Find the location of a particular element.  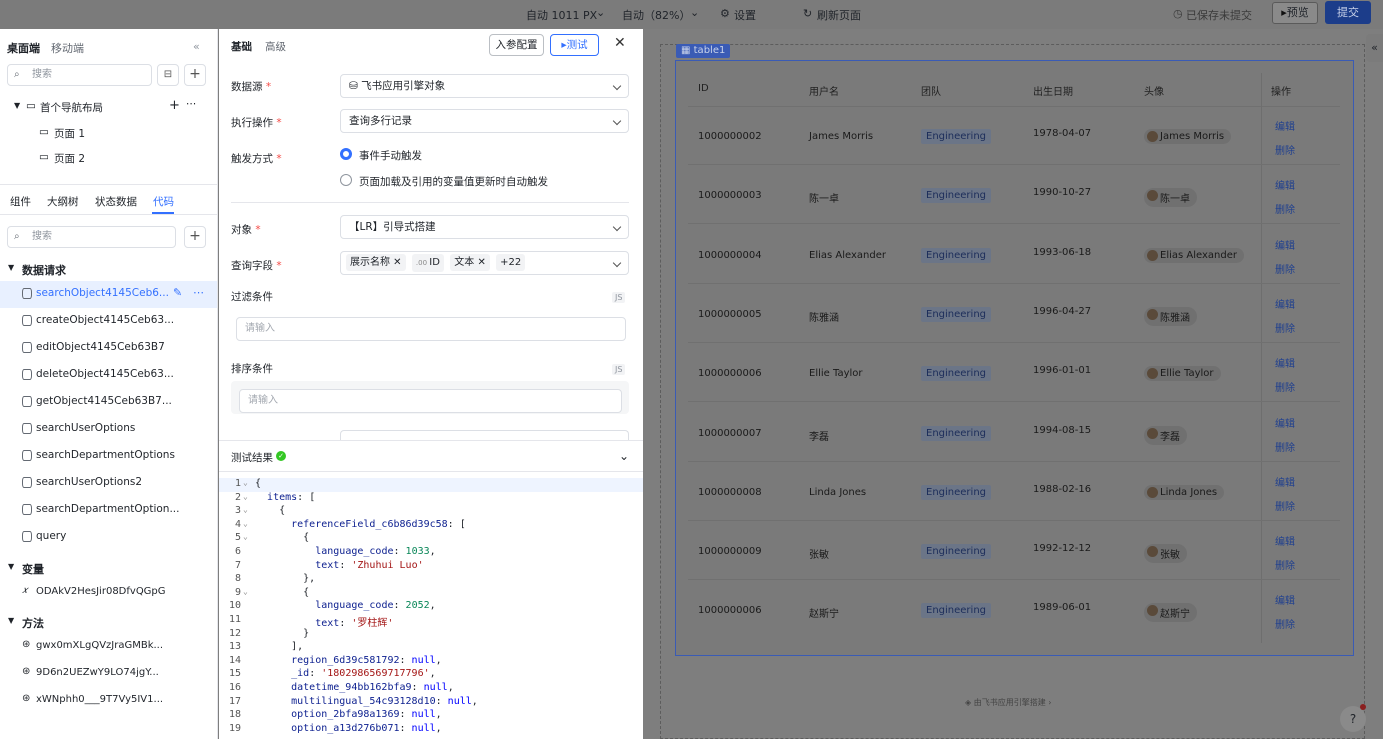

section-data-requests: 数据请求 is located at coordinates (44, 270).